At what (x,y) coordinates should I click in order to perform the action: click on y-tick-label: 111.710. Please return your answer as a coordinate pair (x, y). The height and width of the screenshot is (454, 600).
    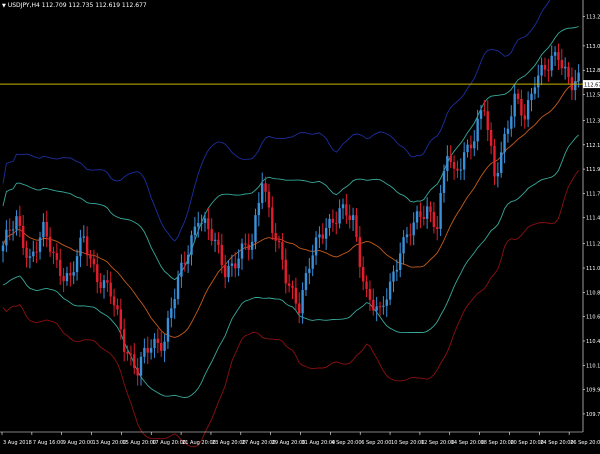
    Looking at the image, I should click on (593, 194).